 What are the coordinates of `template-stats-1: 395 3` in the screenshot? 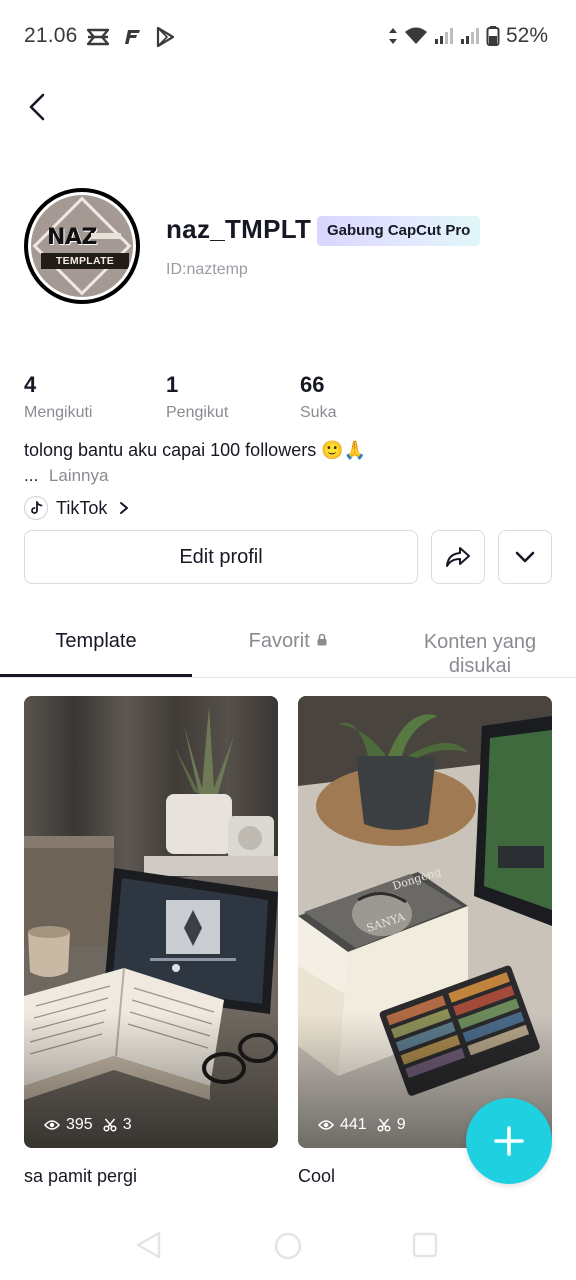 It's located at (88, 1125).